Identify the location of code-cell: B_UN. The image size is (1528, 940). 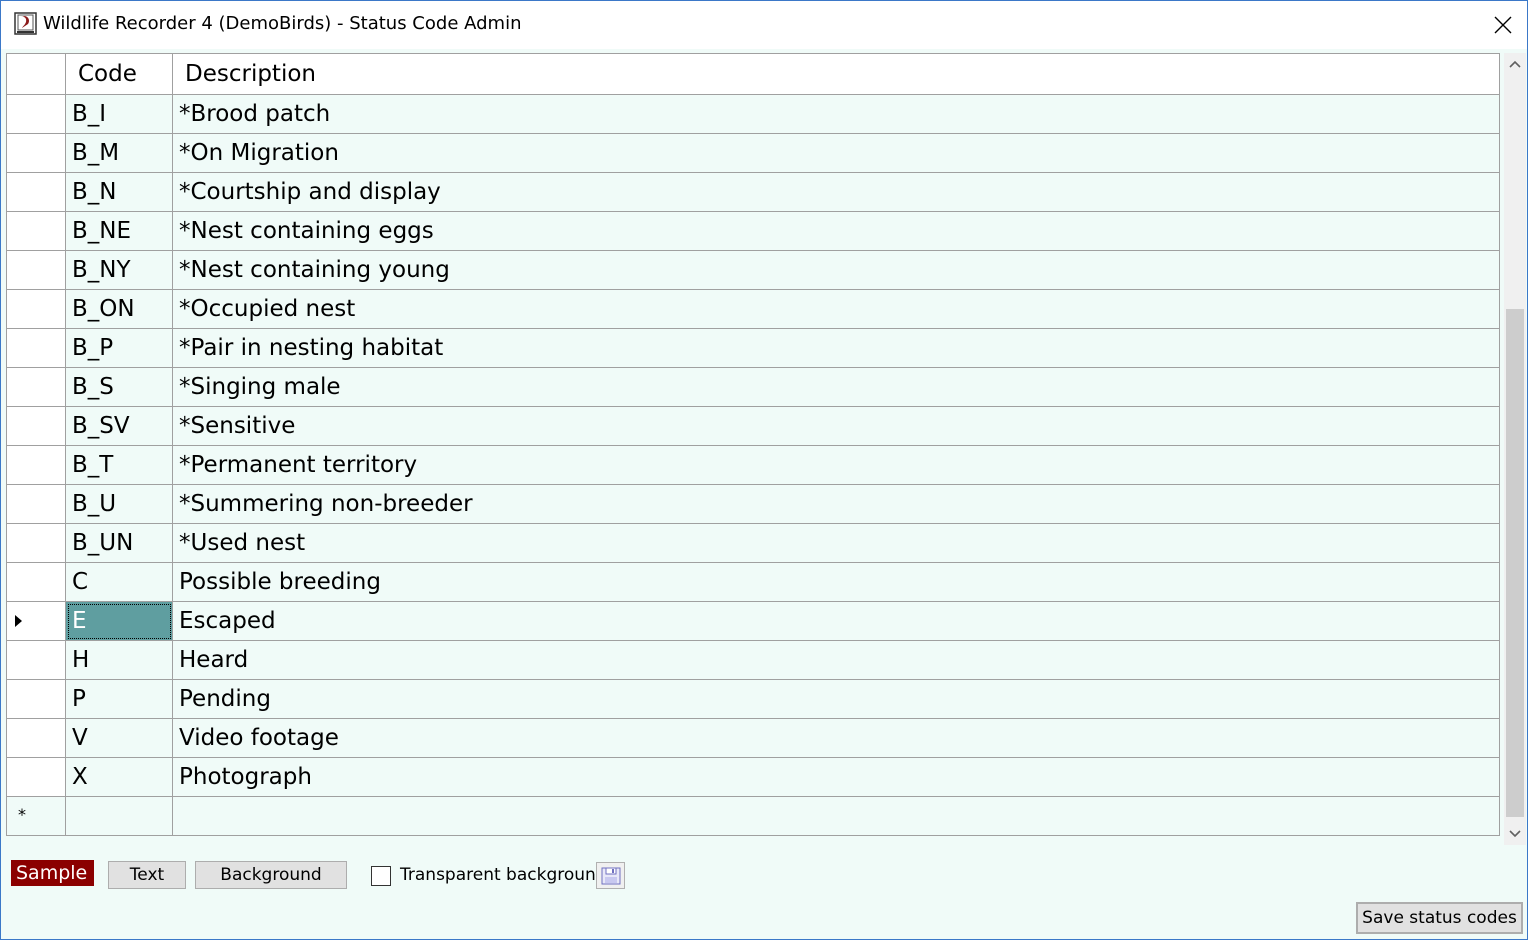
(119, 543).